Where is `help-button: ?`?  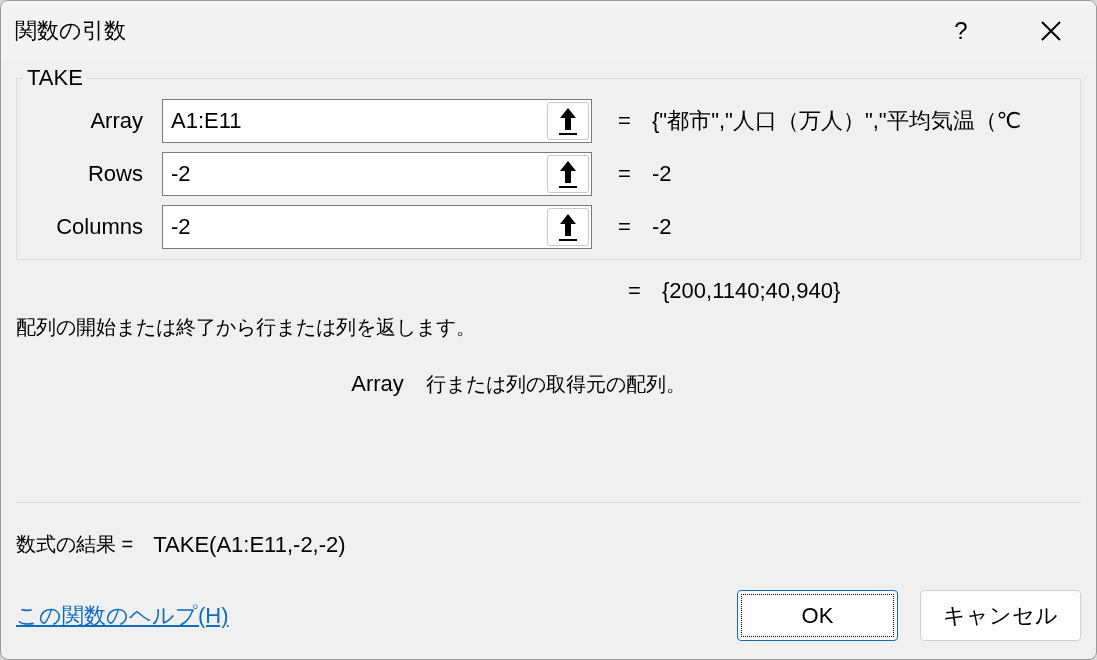 help-button: ? is located at coordinates (961, 31).